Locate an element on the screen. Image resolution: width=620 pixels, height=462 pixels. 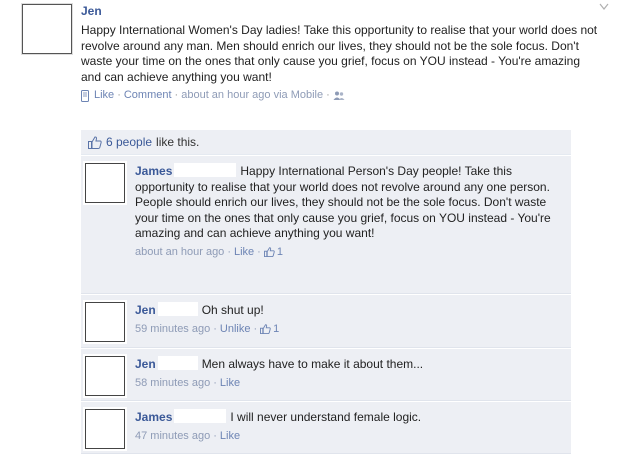
likes-suffix: like this. is located at coordinates (178, 141).